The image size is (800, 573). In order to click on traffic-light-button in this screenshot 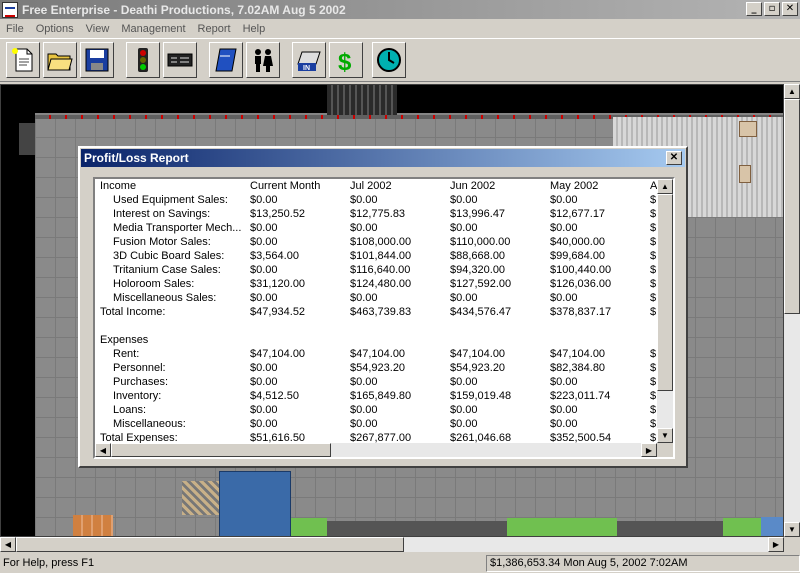, I will do `click(143, 60)`.